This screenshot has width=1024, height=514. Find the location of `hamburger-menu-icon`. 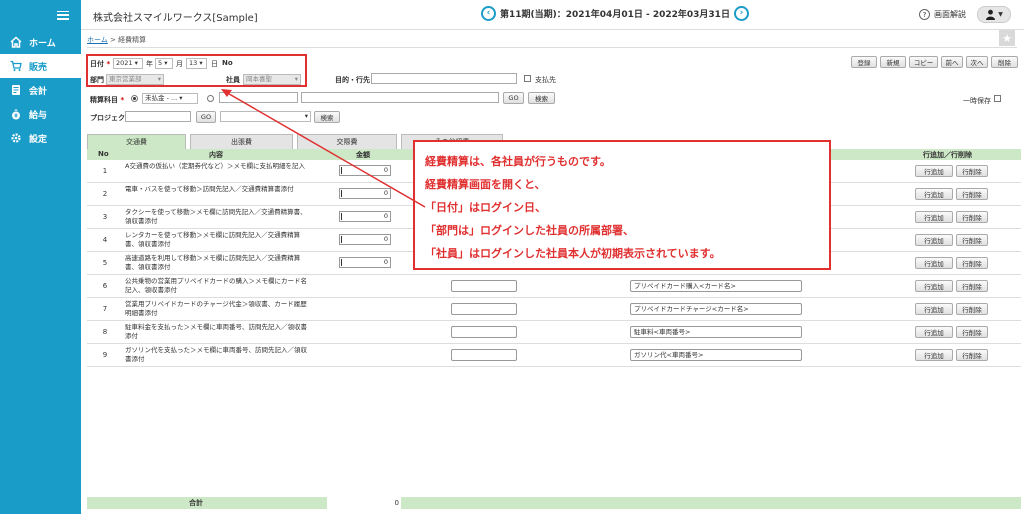

hamburger-menu-icon is located at coordinates (63, 15).